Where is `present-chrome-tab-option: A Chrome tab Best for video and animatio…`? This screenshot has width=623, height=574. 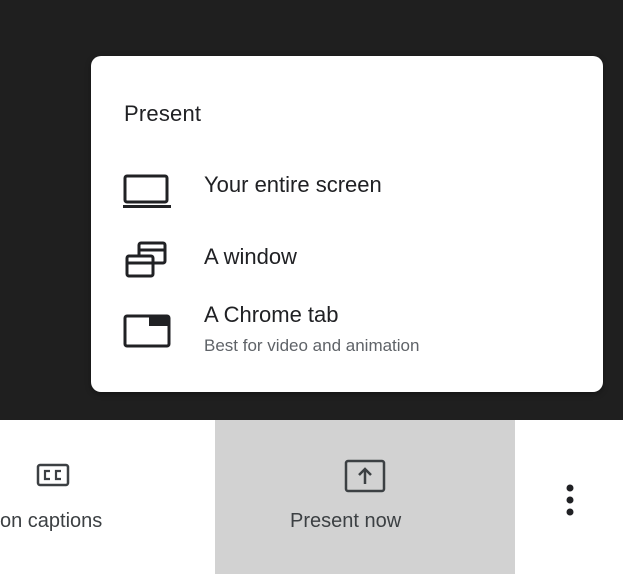 present-chrome-tab-option: A Chrome tab Best for video and animatio… is located at coordinates (347, 335).